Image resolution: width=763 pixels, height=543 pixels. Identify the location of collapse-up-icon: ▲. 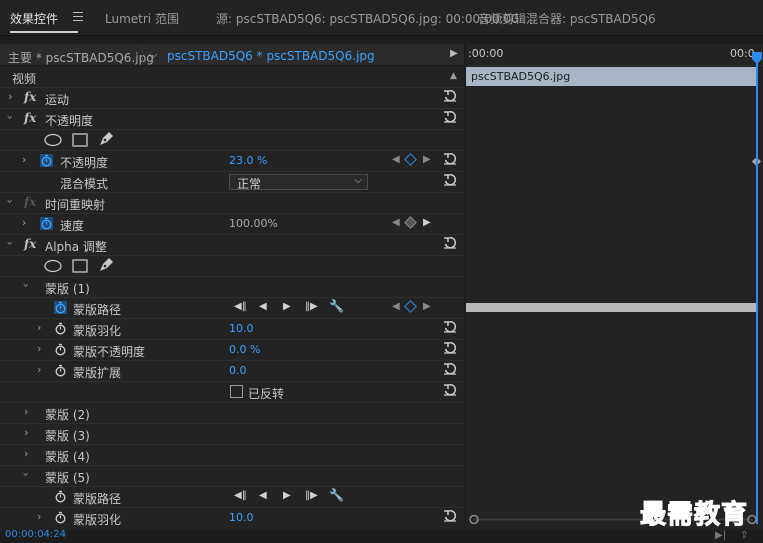
(453, 76).